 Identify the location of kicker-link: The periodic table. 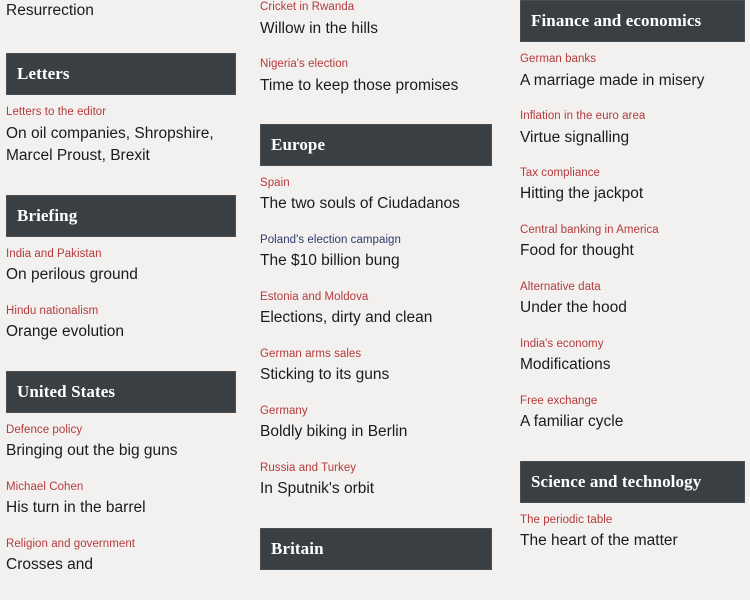
(632, 521).